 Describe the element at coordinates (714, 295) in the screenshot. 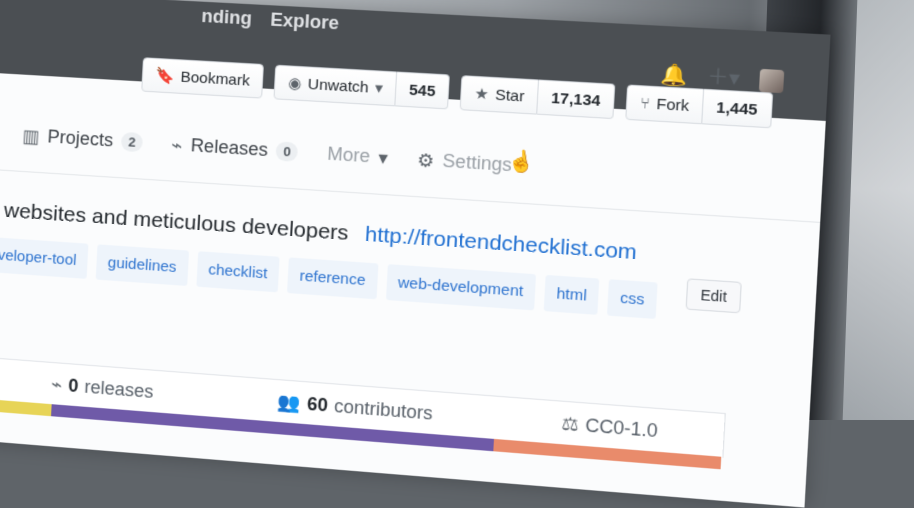

I see `edit-description-button: Edit` at that location.